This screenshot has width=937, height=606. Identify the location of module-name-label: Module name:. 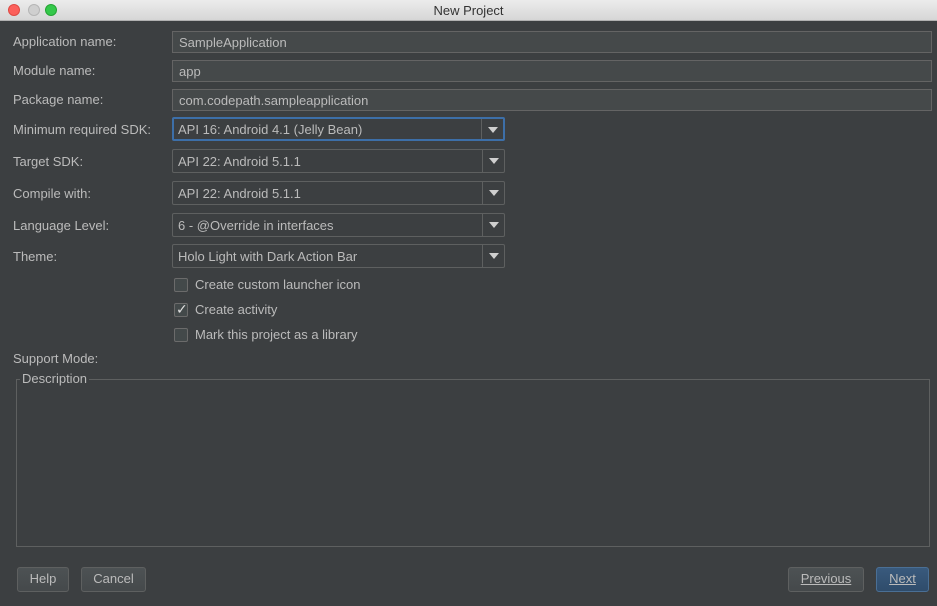
(54, 70).